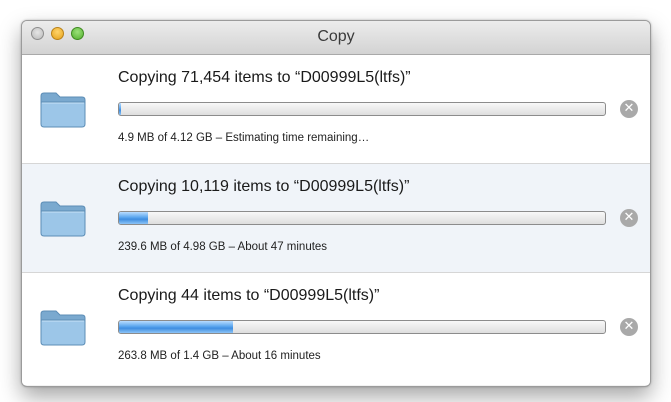  I want to click on window-title: Copy, so click(336, 36).